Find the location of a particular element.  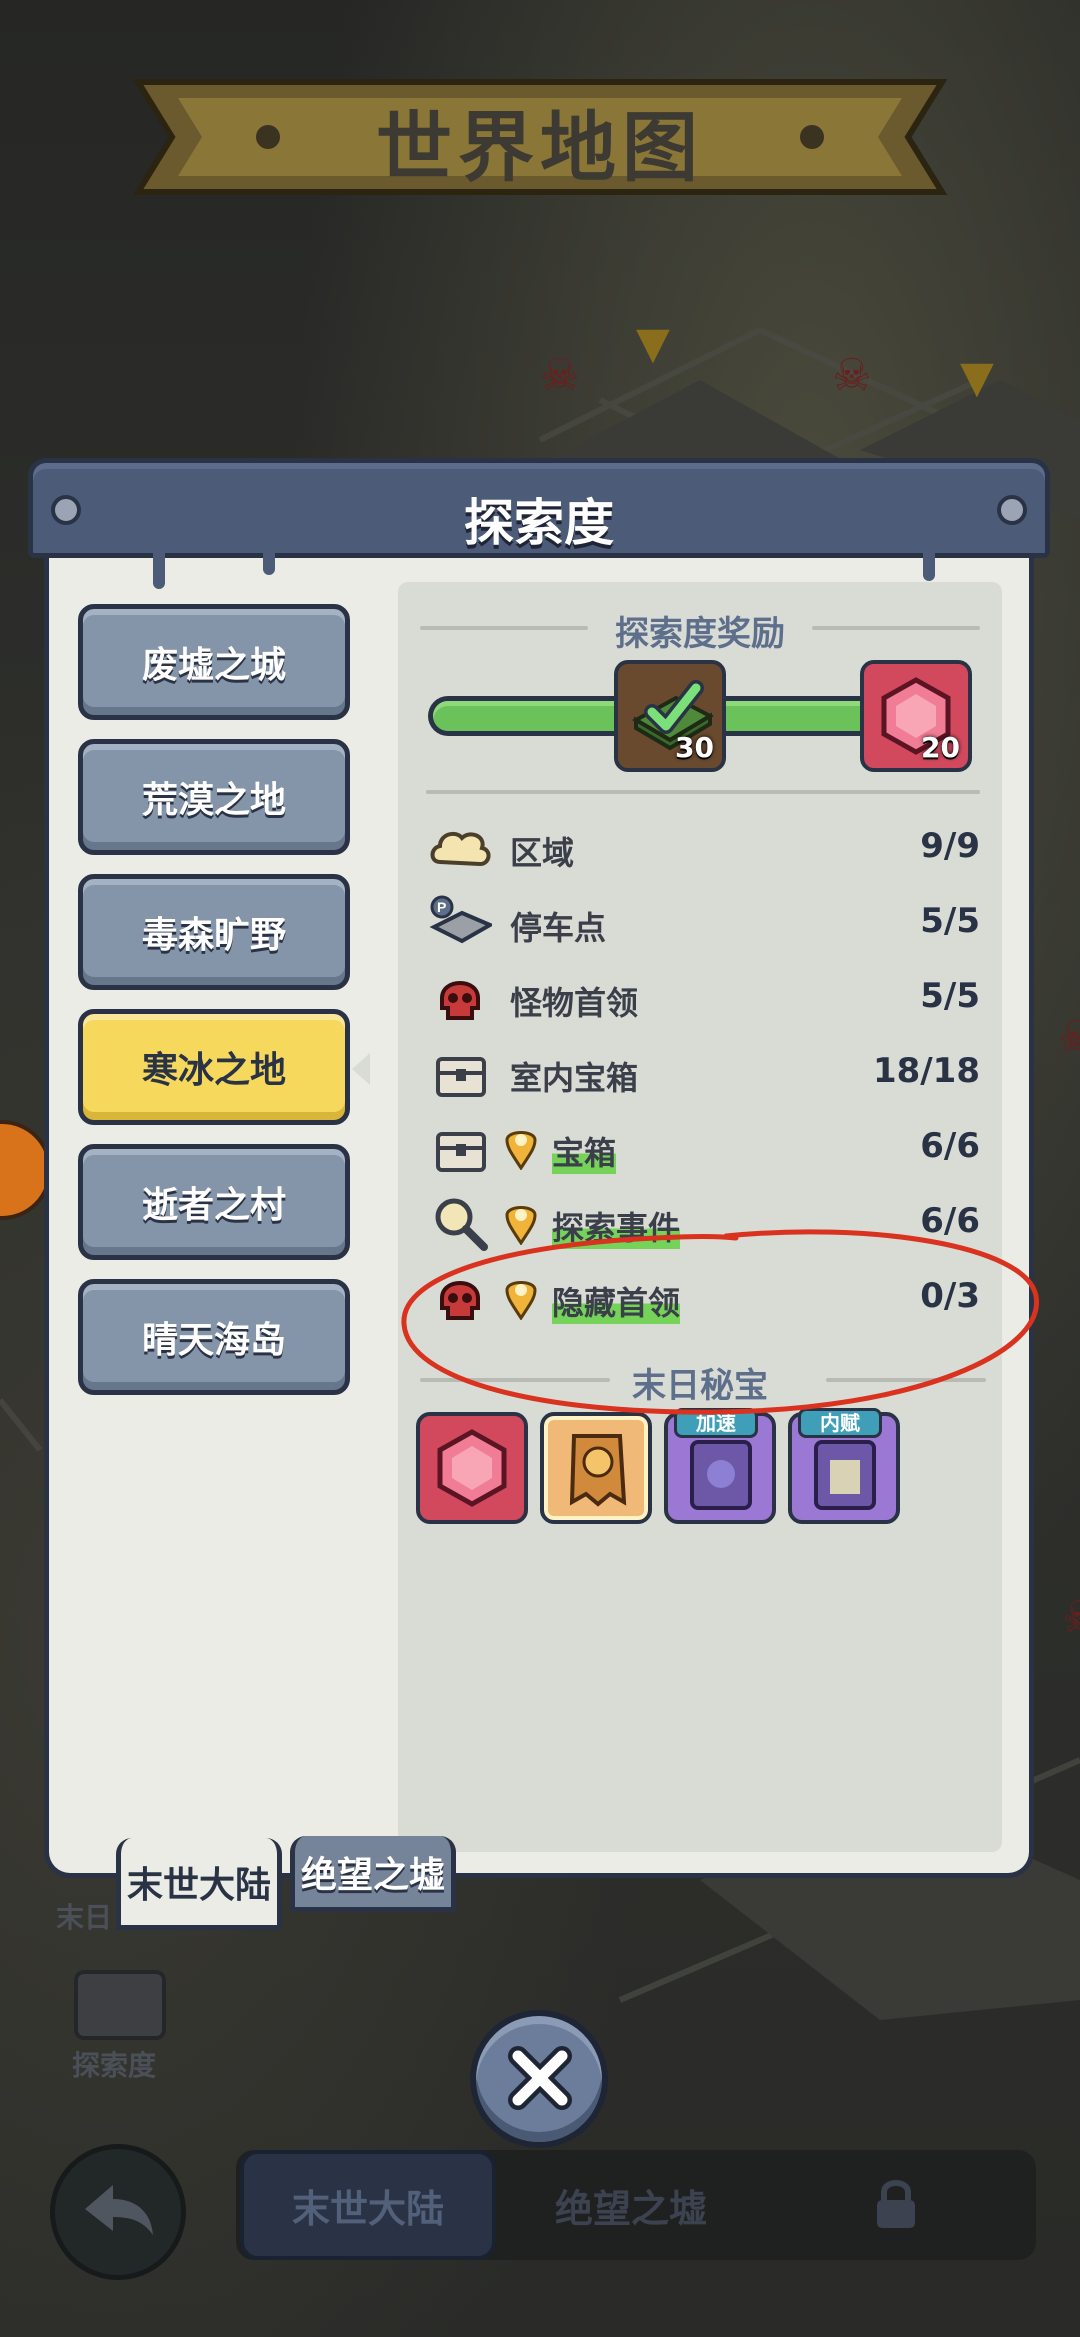

panel-header: 探索度 is located at coordinates (539, 523).